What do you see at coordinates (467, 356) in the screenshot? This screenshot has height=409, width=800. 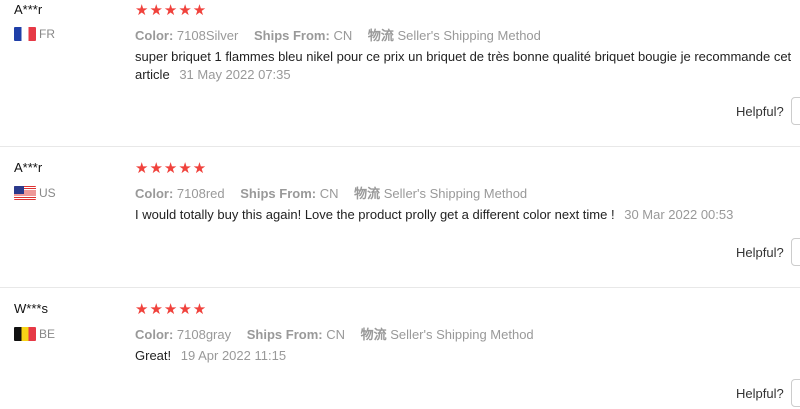 I see `review-text-block: Great! 19 Apr 2022 11:15` at bounding box center [467, 356].